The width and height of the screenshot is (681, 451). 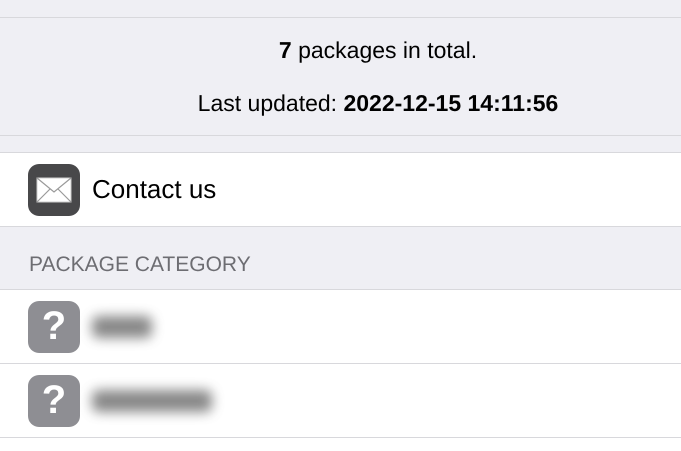 I want to click on mail-icon, so click(x=54, y=190).